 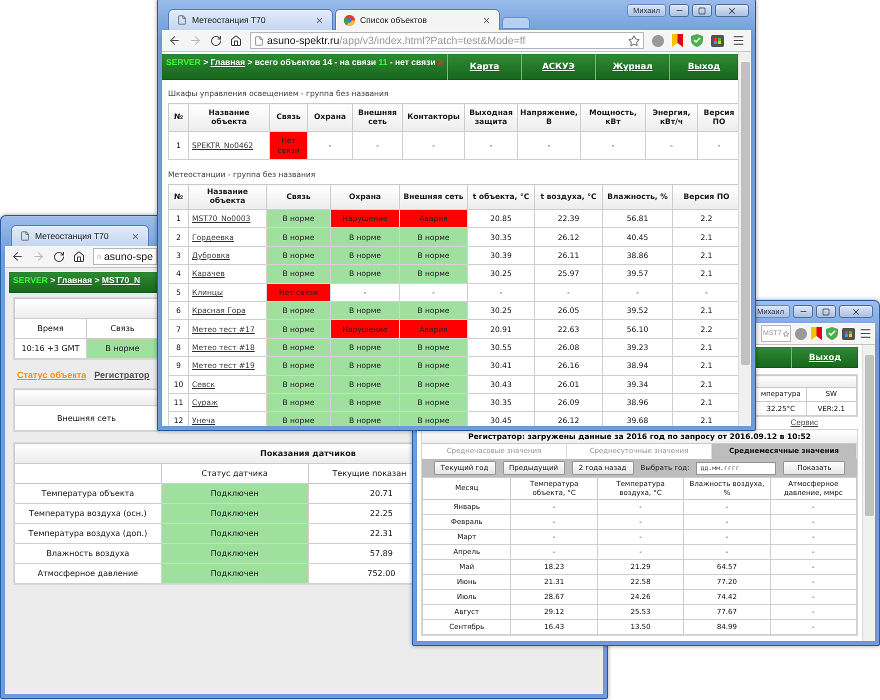 What do you see at coordinates (824, 357) in the screenshot?
I see `nav-link: Выход` at bounding box center [824, 357].